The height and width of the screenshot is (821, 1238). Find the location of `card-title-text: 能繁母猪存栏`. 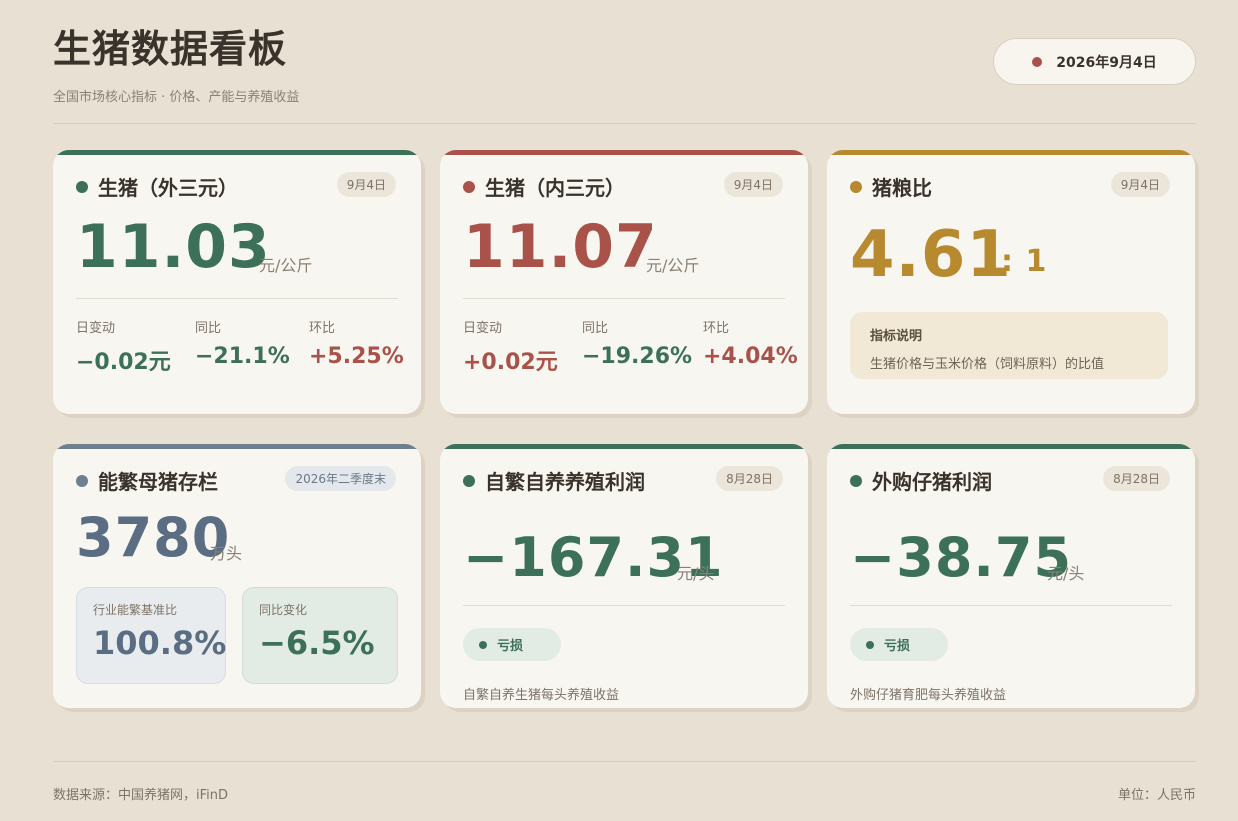

card-title-text: 能繁母猪存栏 is located at coordinates (158, 482).